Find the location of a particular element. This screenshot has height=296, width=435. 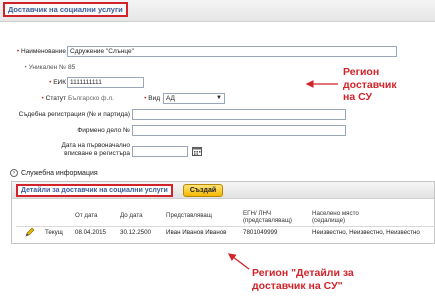

first-reg-date-label-line2: вписване в регистъра is located at coordinates (97, 153).